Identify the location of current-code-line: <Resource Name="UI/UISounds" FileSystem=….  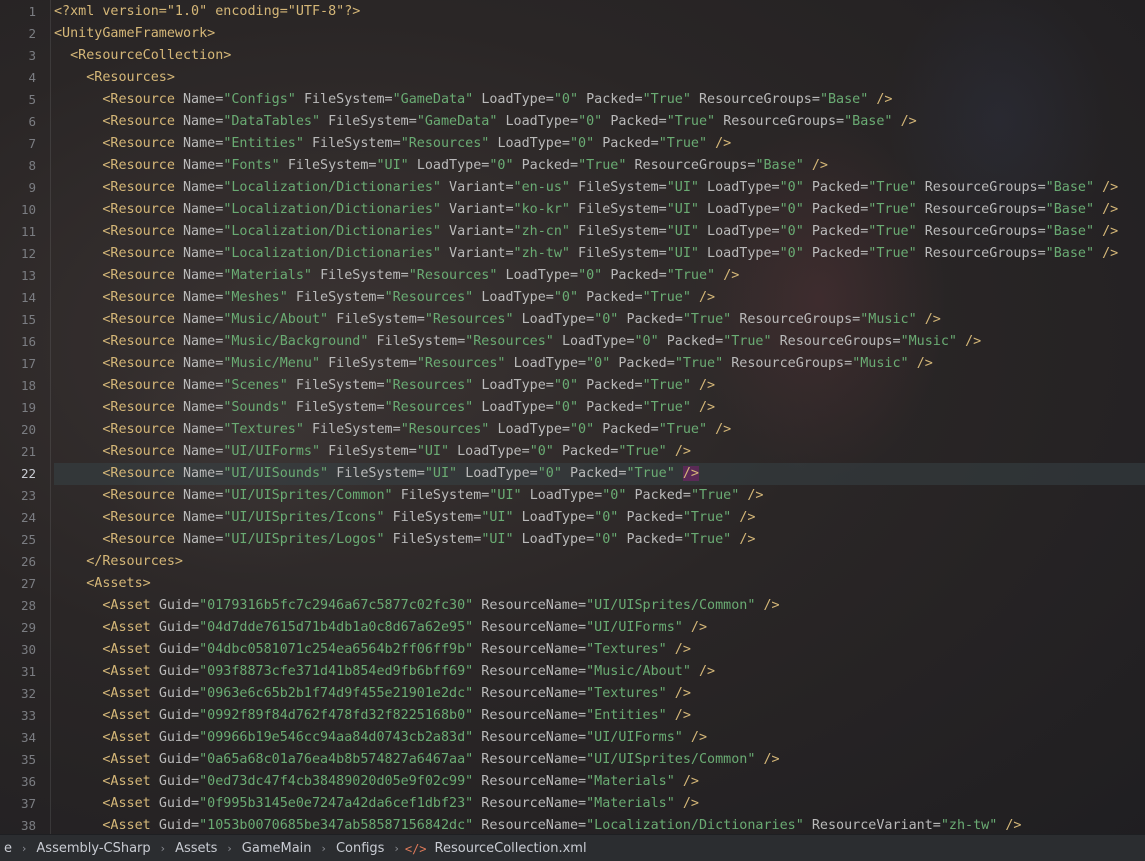
(599, 474).